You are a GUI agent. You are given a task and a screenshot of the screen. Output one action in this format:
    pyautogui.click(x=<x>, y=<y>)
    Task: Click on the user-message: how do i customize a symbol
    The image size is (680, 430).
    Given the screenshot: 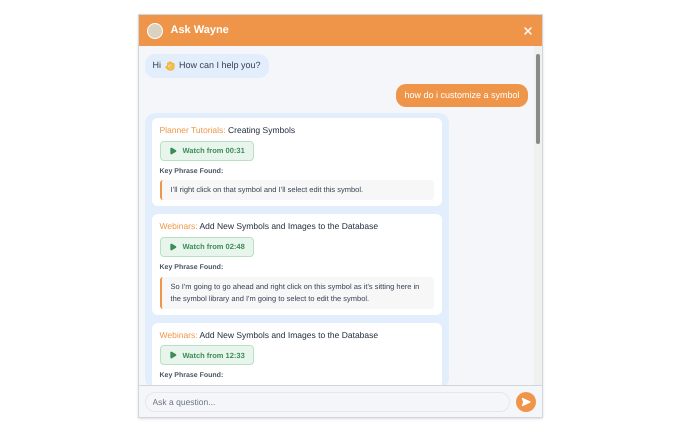 What is the action you would take?
    pyautogui.click(x=462, y=95)
    